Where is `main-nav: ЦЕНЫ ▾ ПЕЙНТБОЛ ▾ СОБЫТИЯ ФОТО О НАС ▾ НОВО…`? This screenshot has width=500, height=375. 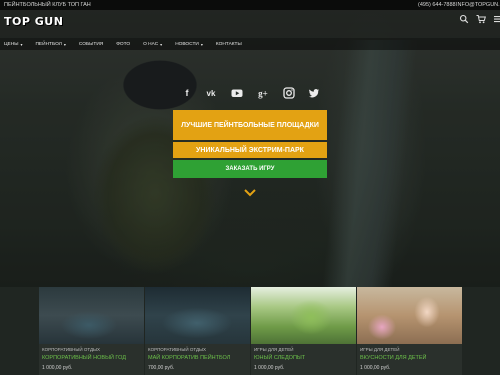 main-nav: ЦЕНЫ ▾ ПЕЙНТБОЛ ▾ СОБЫТИЯ ФОТО О НАС ▾ НОВО… is located at coordinates (250, 44).